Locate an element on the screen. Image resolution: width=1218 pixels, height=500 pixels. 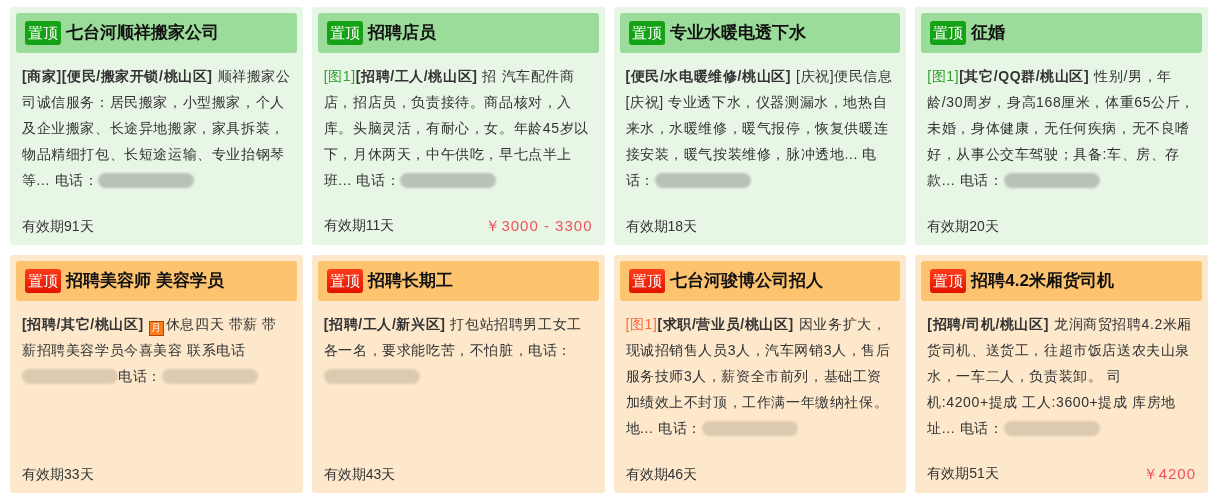
listing-card: 置顶 七台河顺祥搬家公司 [商家][便民/搬家开锁/桃山区] 顺祥搬家公司诚信服务：居民搬家，小型搬家，个人及企业搬家、长途异地搬家，家具拆装，物品精细打包、长短途运输、专业抬钢琴等... 电话： 有效期91天 is located at coordinates (156, 126).